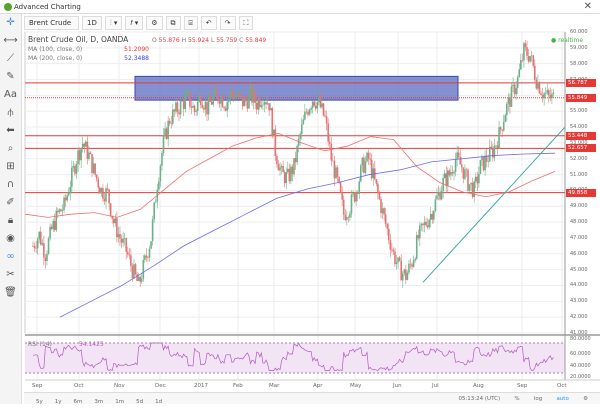 This screenshot has height=411, width=600. Describe the element at coordinates (580, 366) in the screenshot. I see `rsi-axis-label: 40.0000` at that location.